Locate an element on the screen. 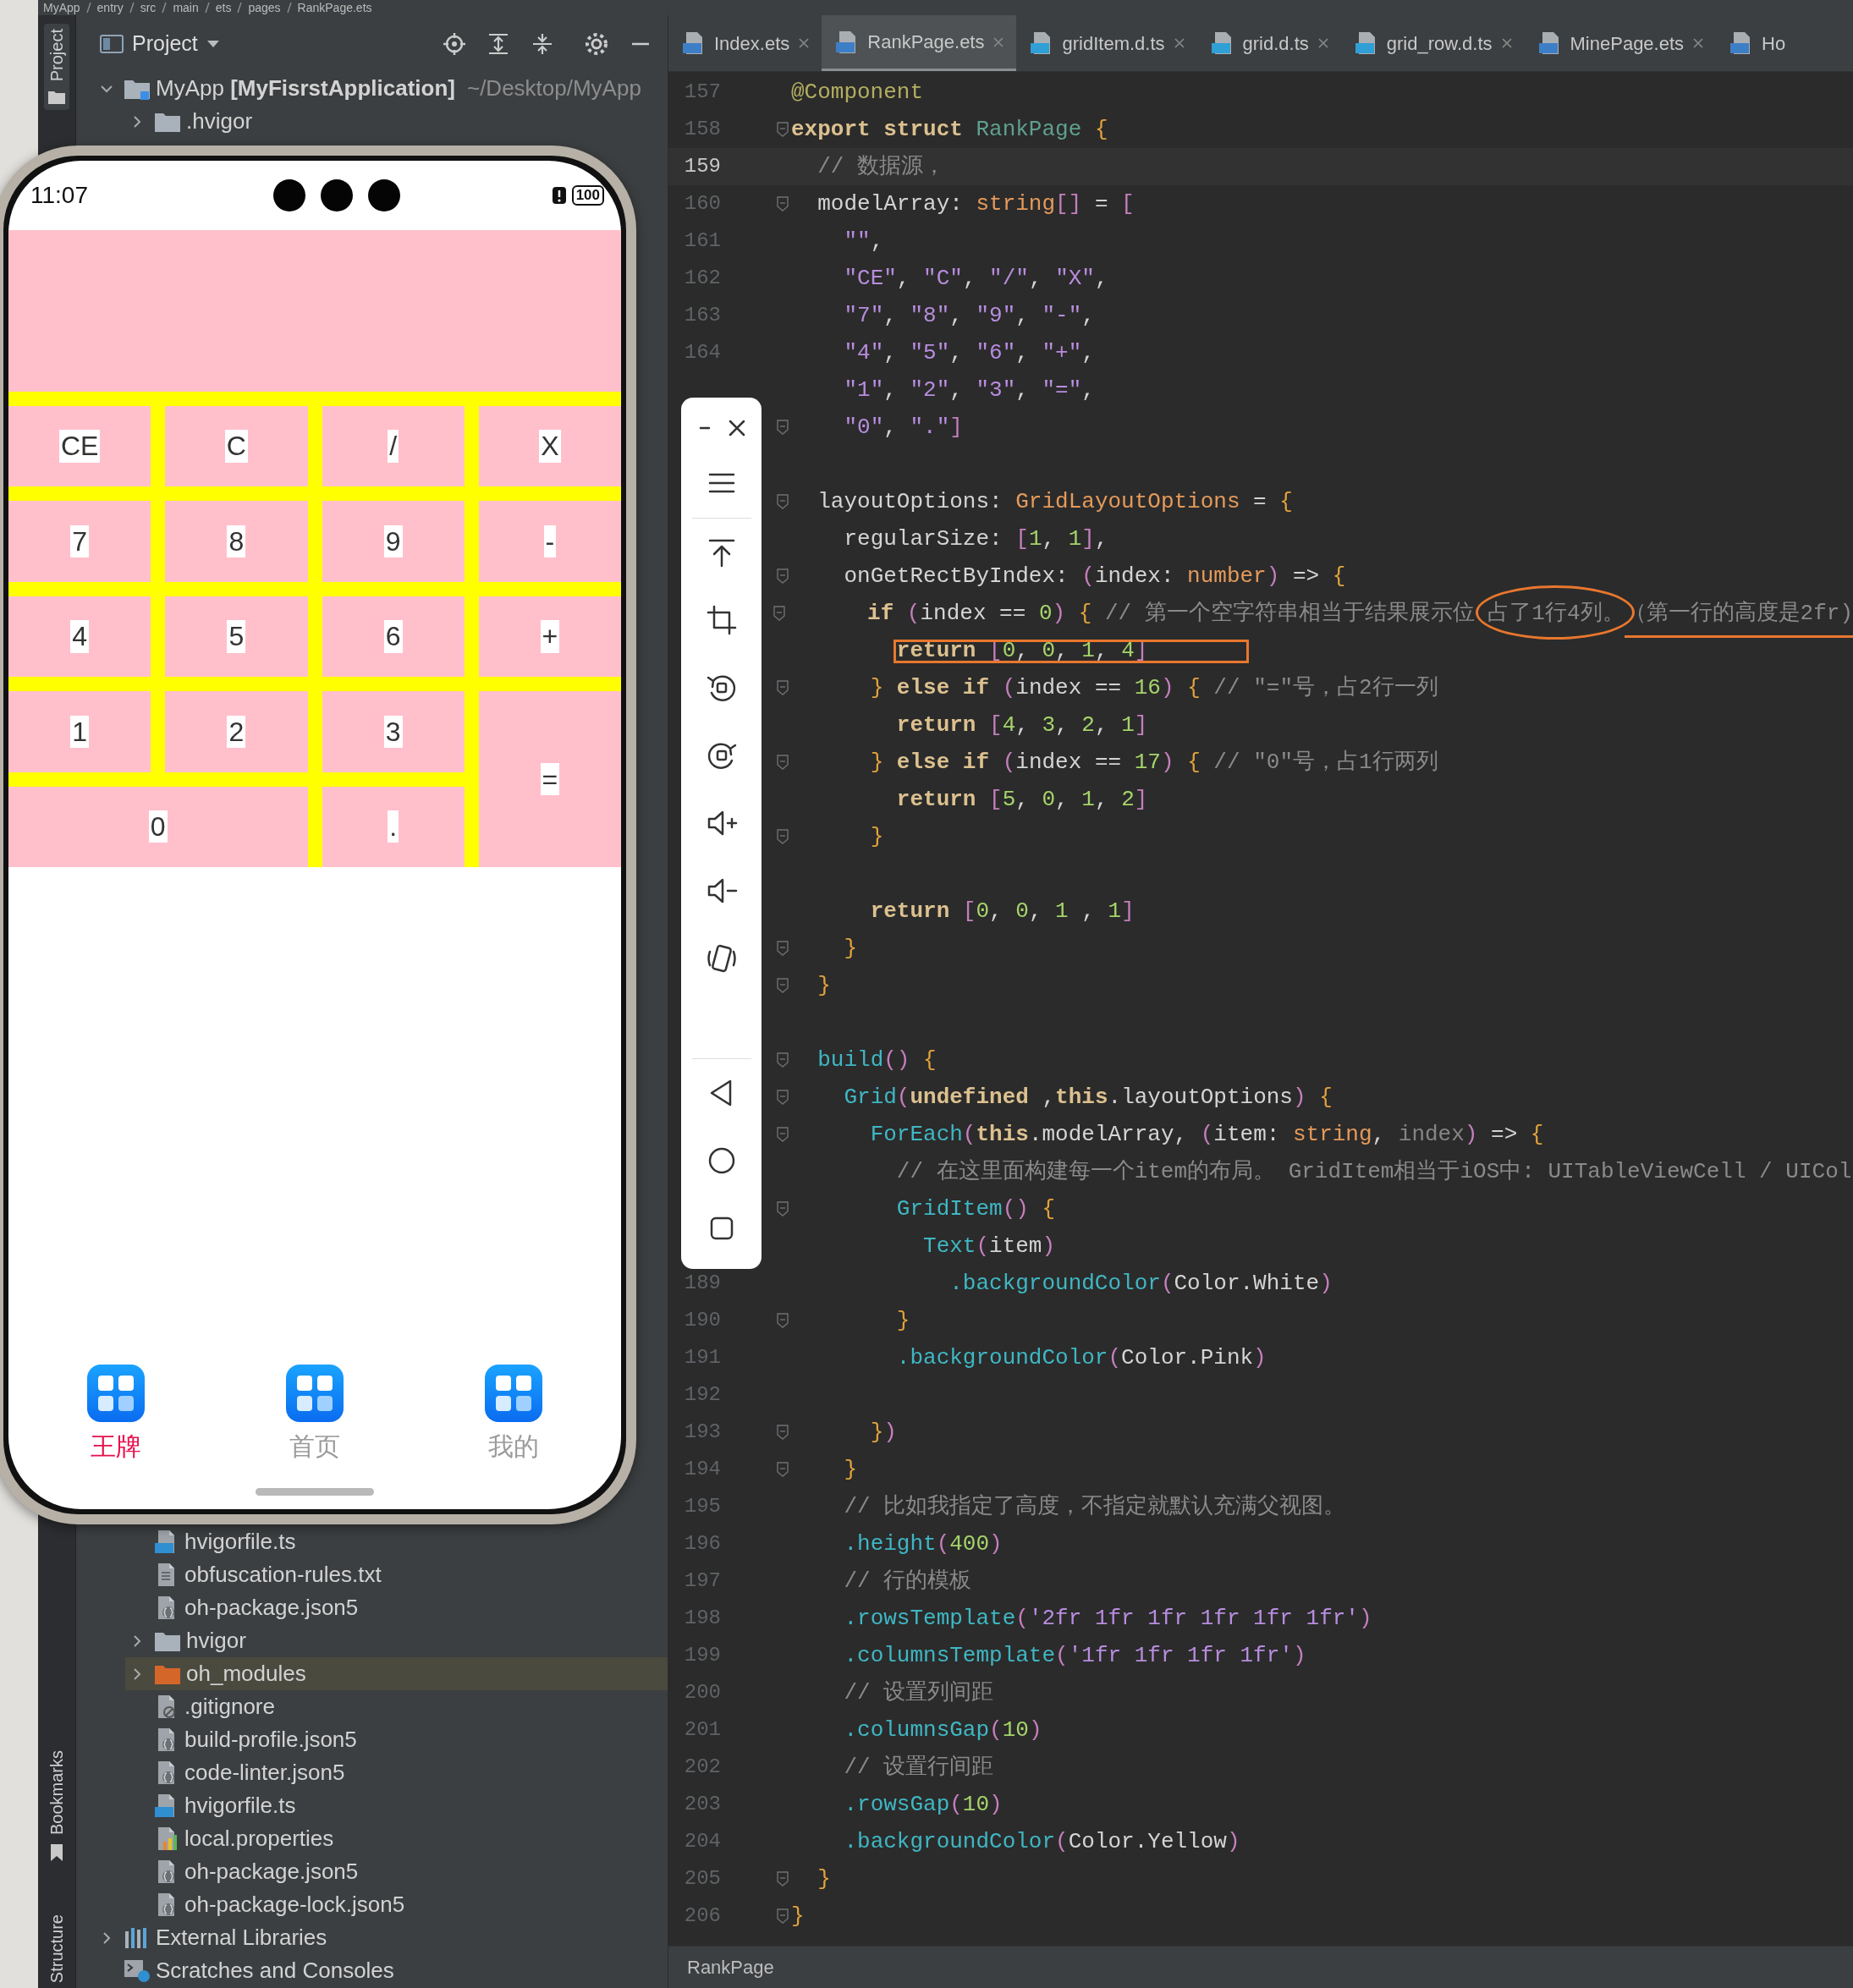  key-label: 3 is located at coordinates (393, 732).